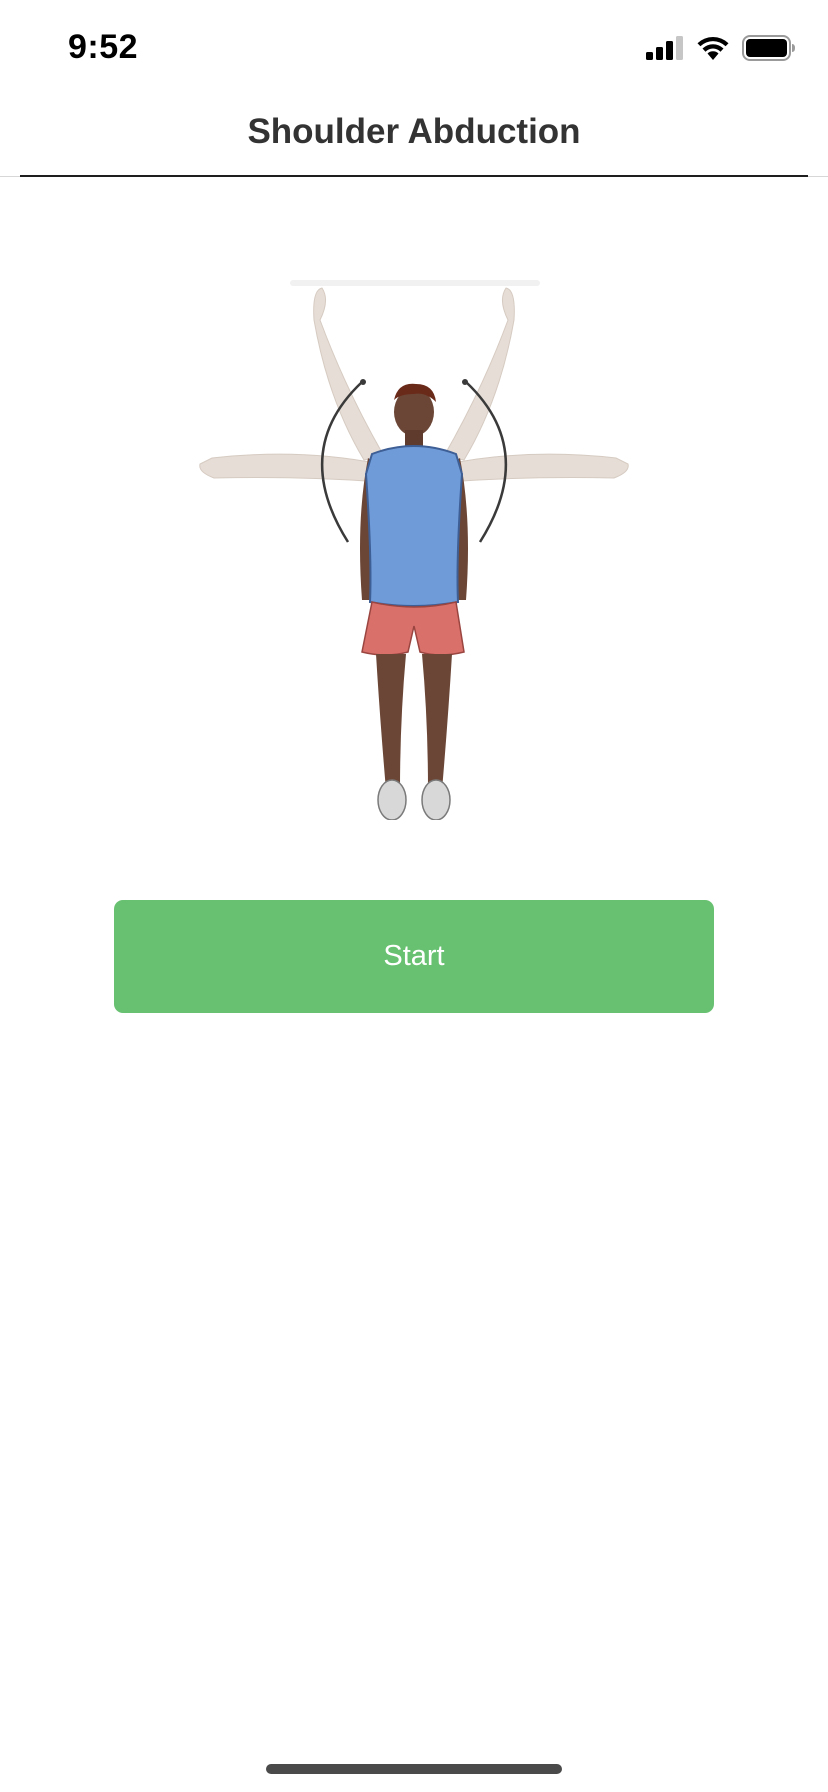  I want to click on signal-icon, so click(665, 50).